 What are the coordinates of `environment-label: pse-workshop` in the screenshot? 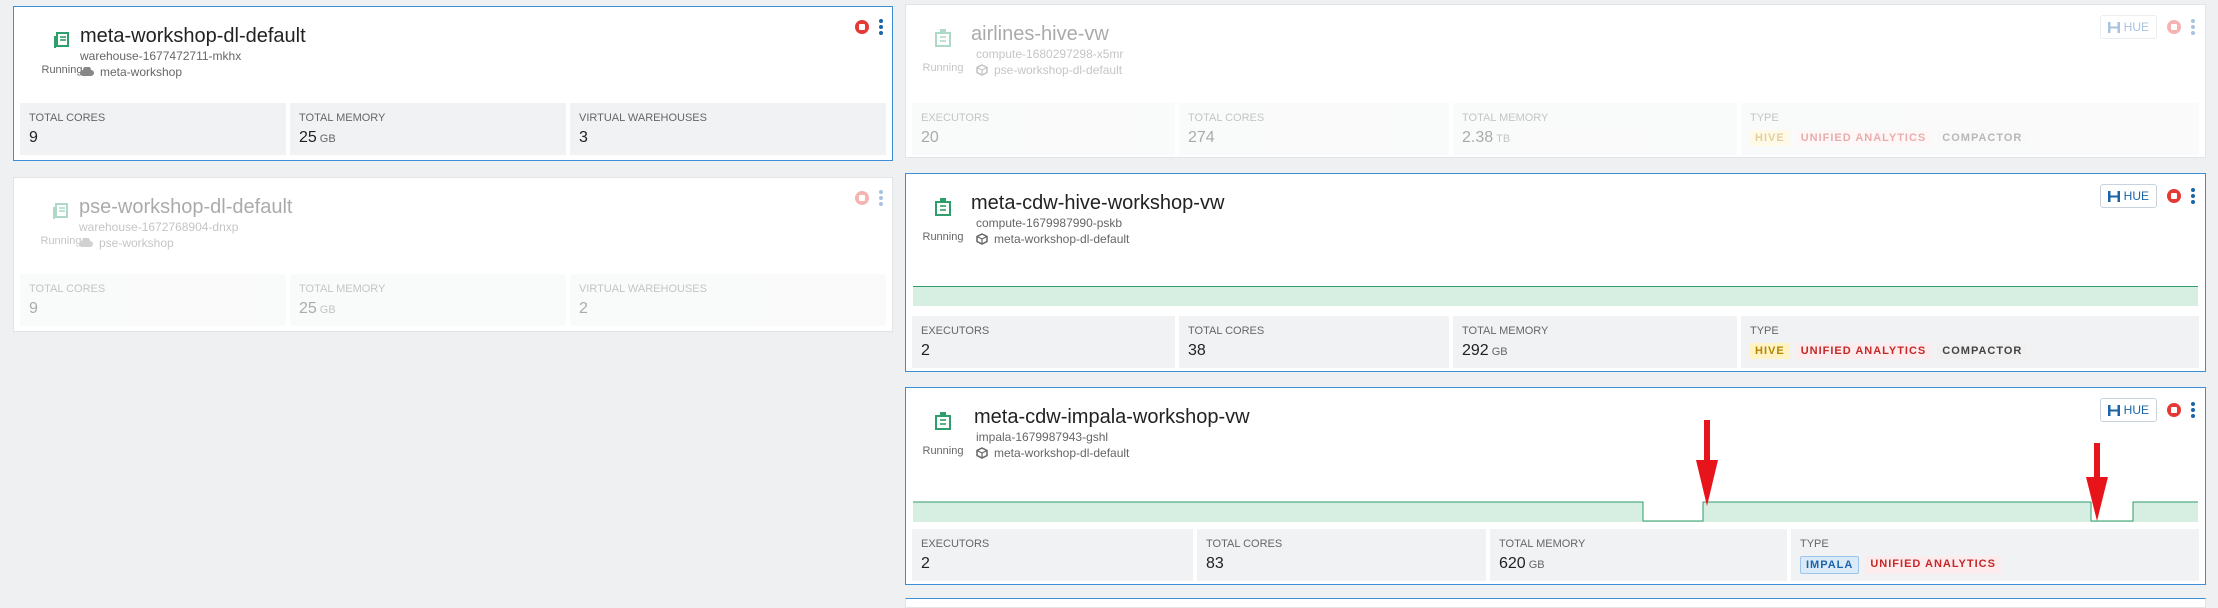 It's located at (136, 243).